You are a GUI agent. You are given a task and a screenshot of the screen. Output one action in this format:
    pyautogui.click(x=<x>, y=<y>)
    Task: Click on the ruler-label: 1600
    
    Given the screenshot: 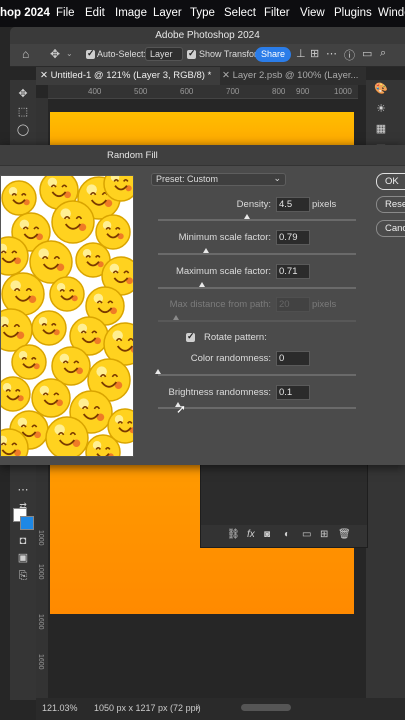 What is the action you would take?
    pyautogui.click(x=40, y=622)
    